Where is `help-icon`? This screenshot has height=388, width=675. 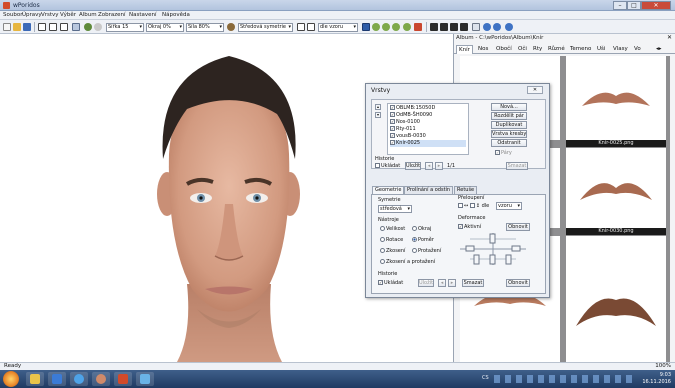
help-icon is located at coordinates (509, 27).